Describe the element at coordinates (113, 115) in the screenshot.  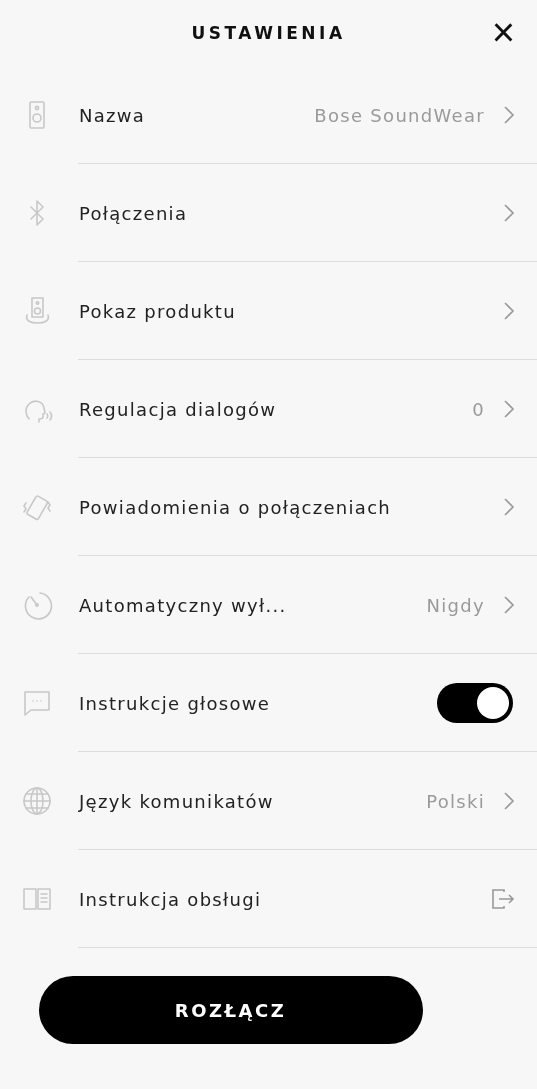
I see `setting-label: Nazwa` at that location.